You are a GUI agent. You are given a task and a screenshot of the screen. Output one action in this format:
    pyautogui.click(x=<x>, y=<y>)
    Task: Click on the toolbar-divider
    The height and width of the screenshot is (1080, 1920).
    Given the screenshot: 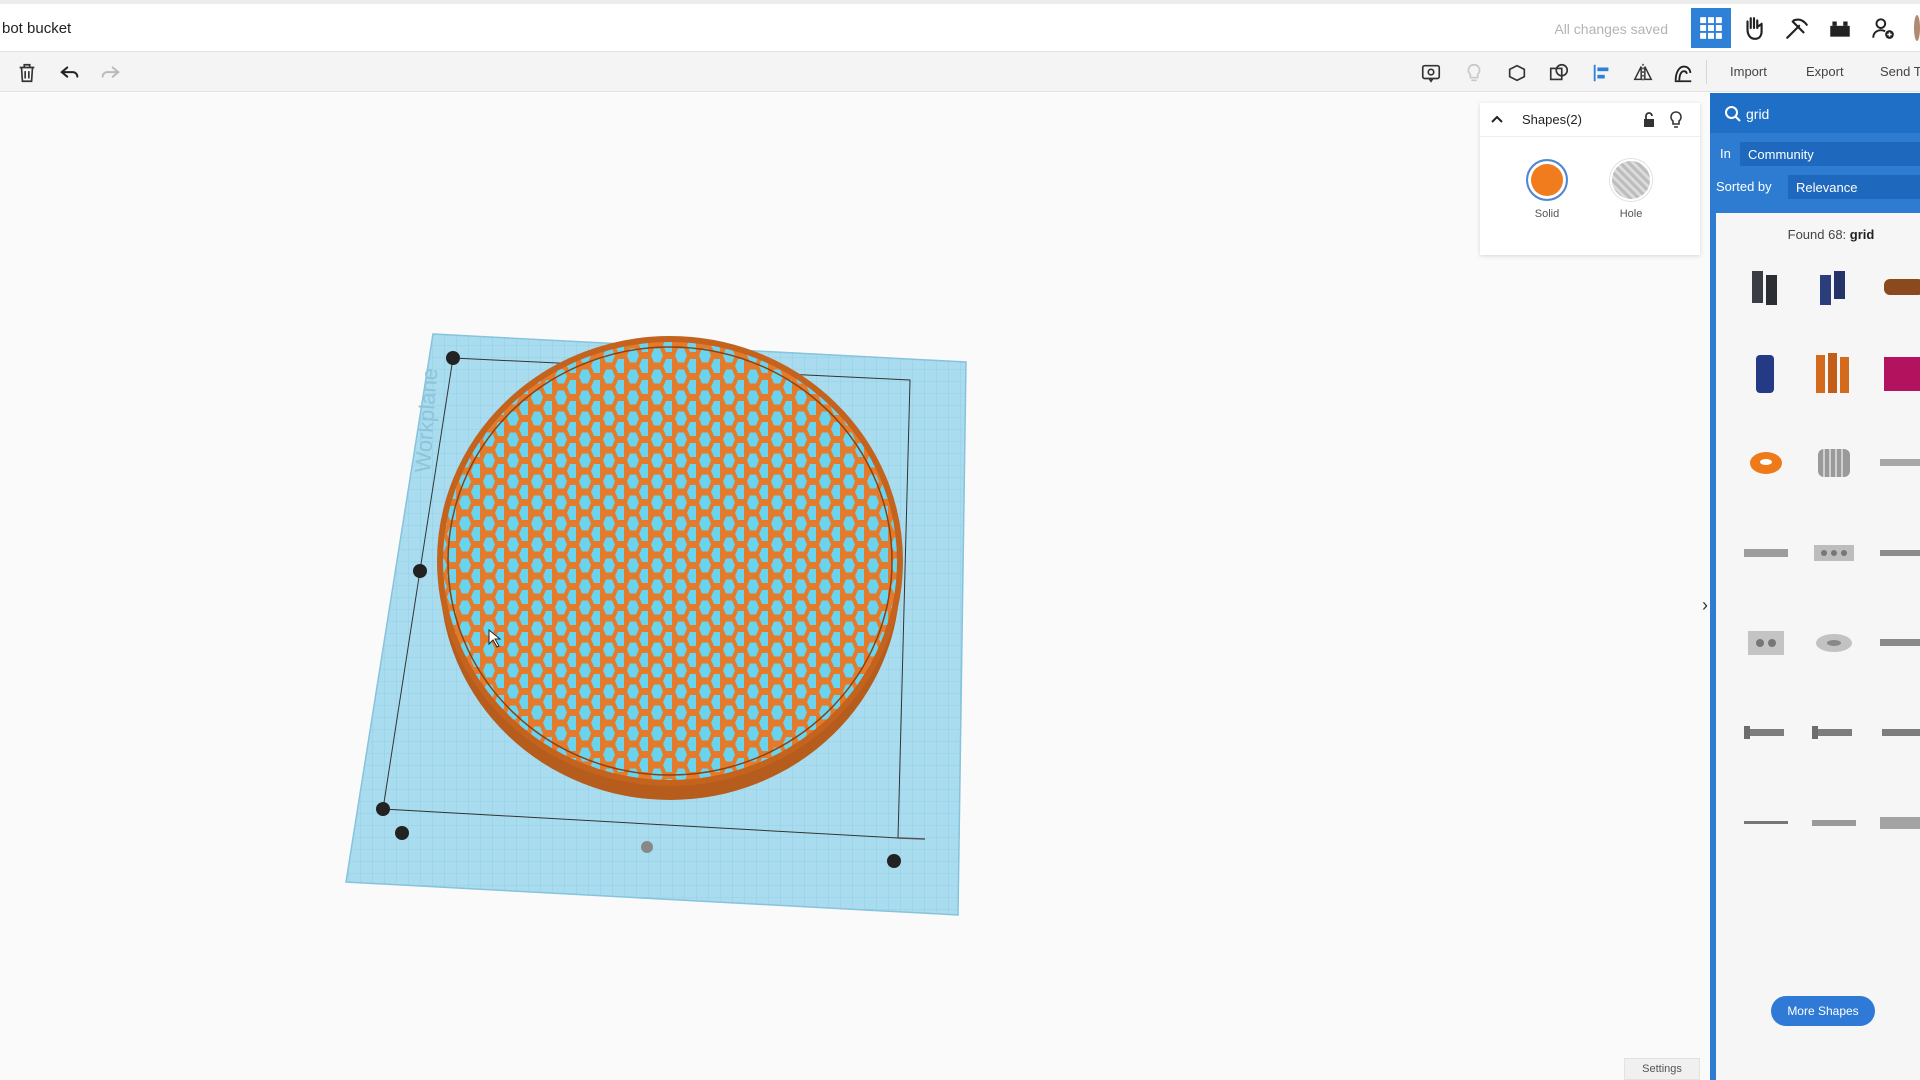 What is the action you would take?
    pyautogui.click(x=1706, y=72)
    